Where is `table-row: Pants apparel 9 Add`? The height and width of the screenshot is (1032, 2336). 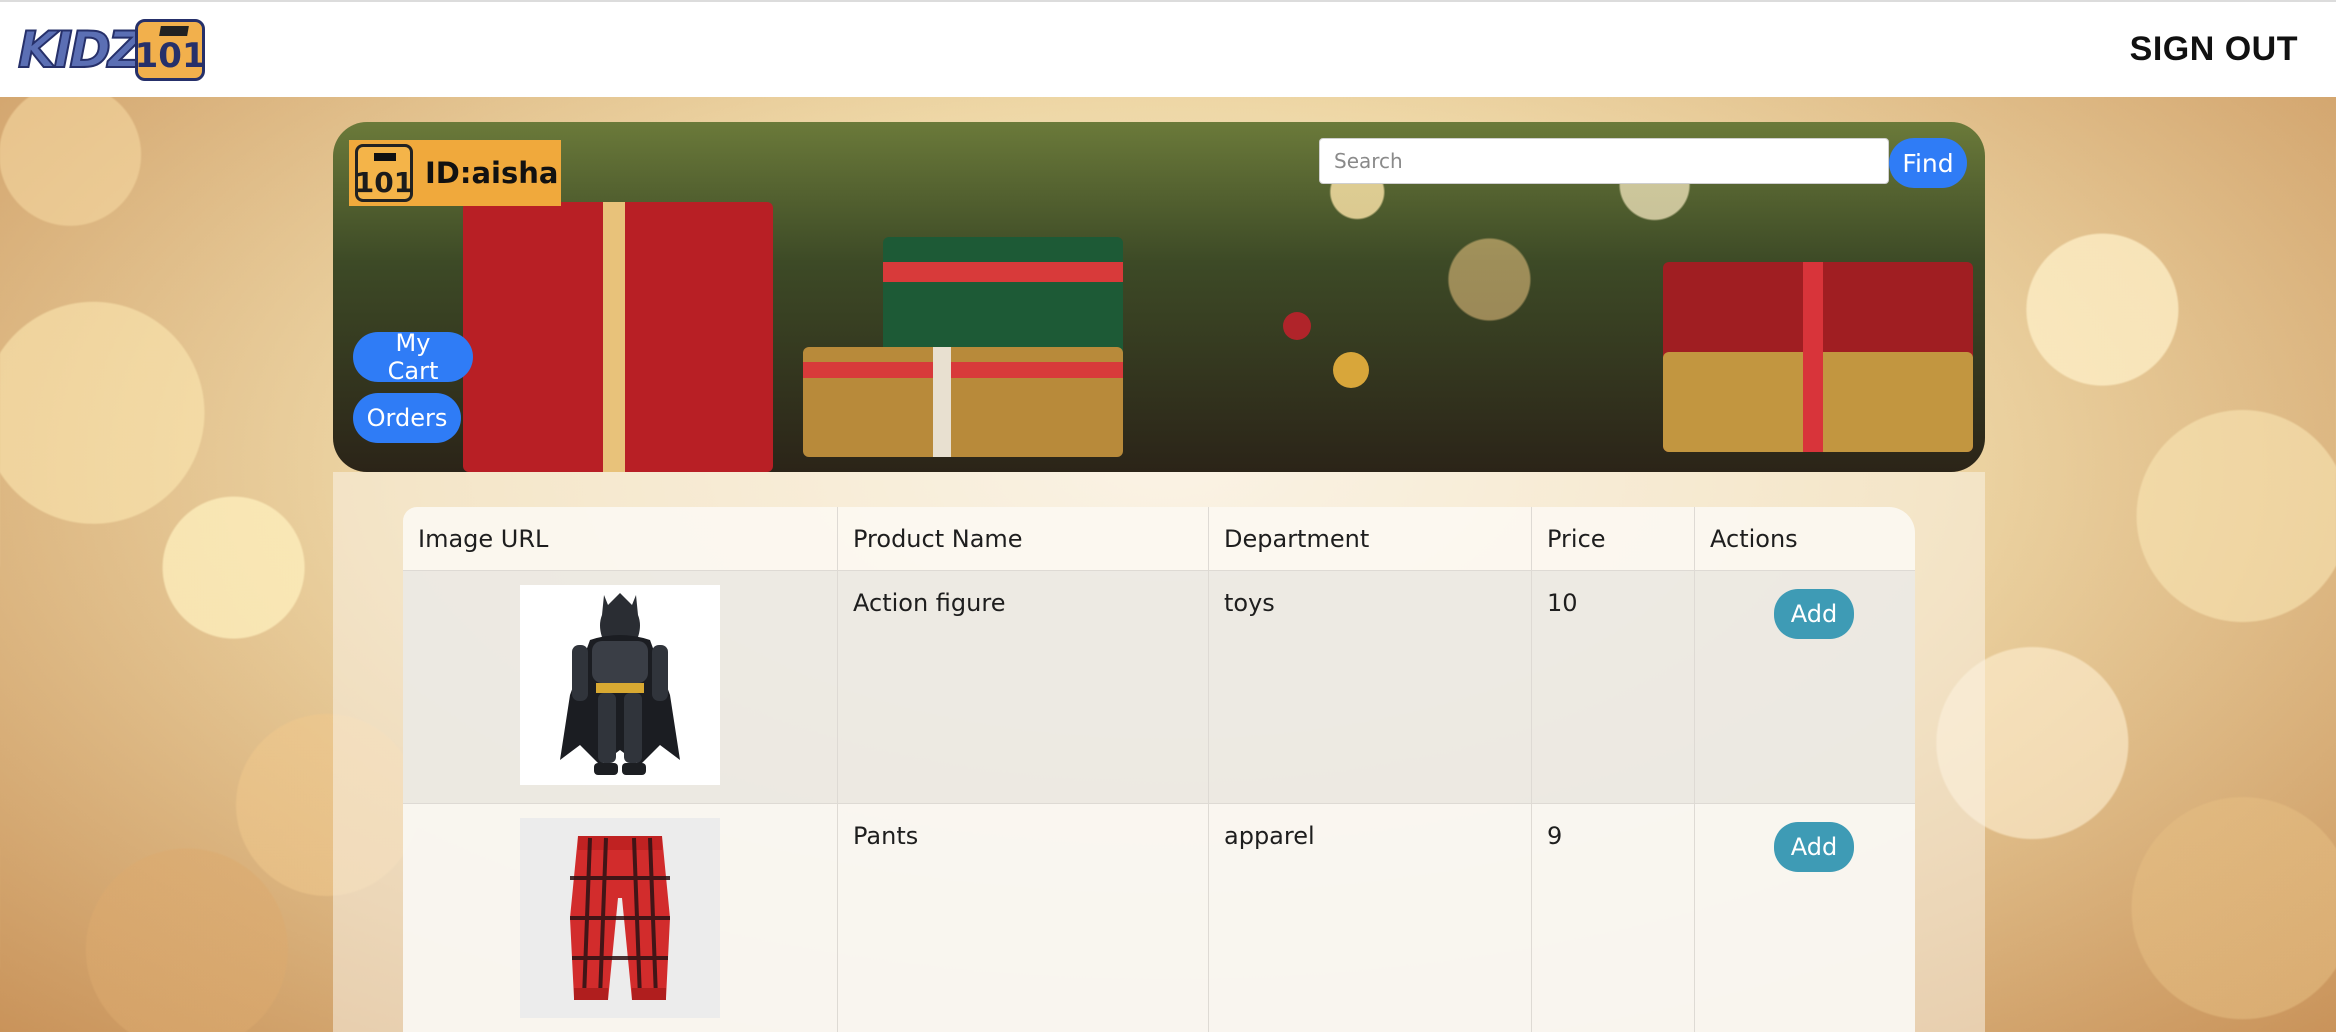
table-row: Pants apparel 9 Add is located at coordinates (1159, 918).